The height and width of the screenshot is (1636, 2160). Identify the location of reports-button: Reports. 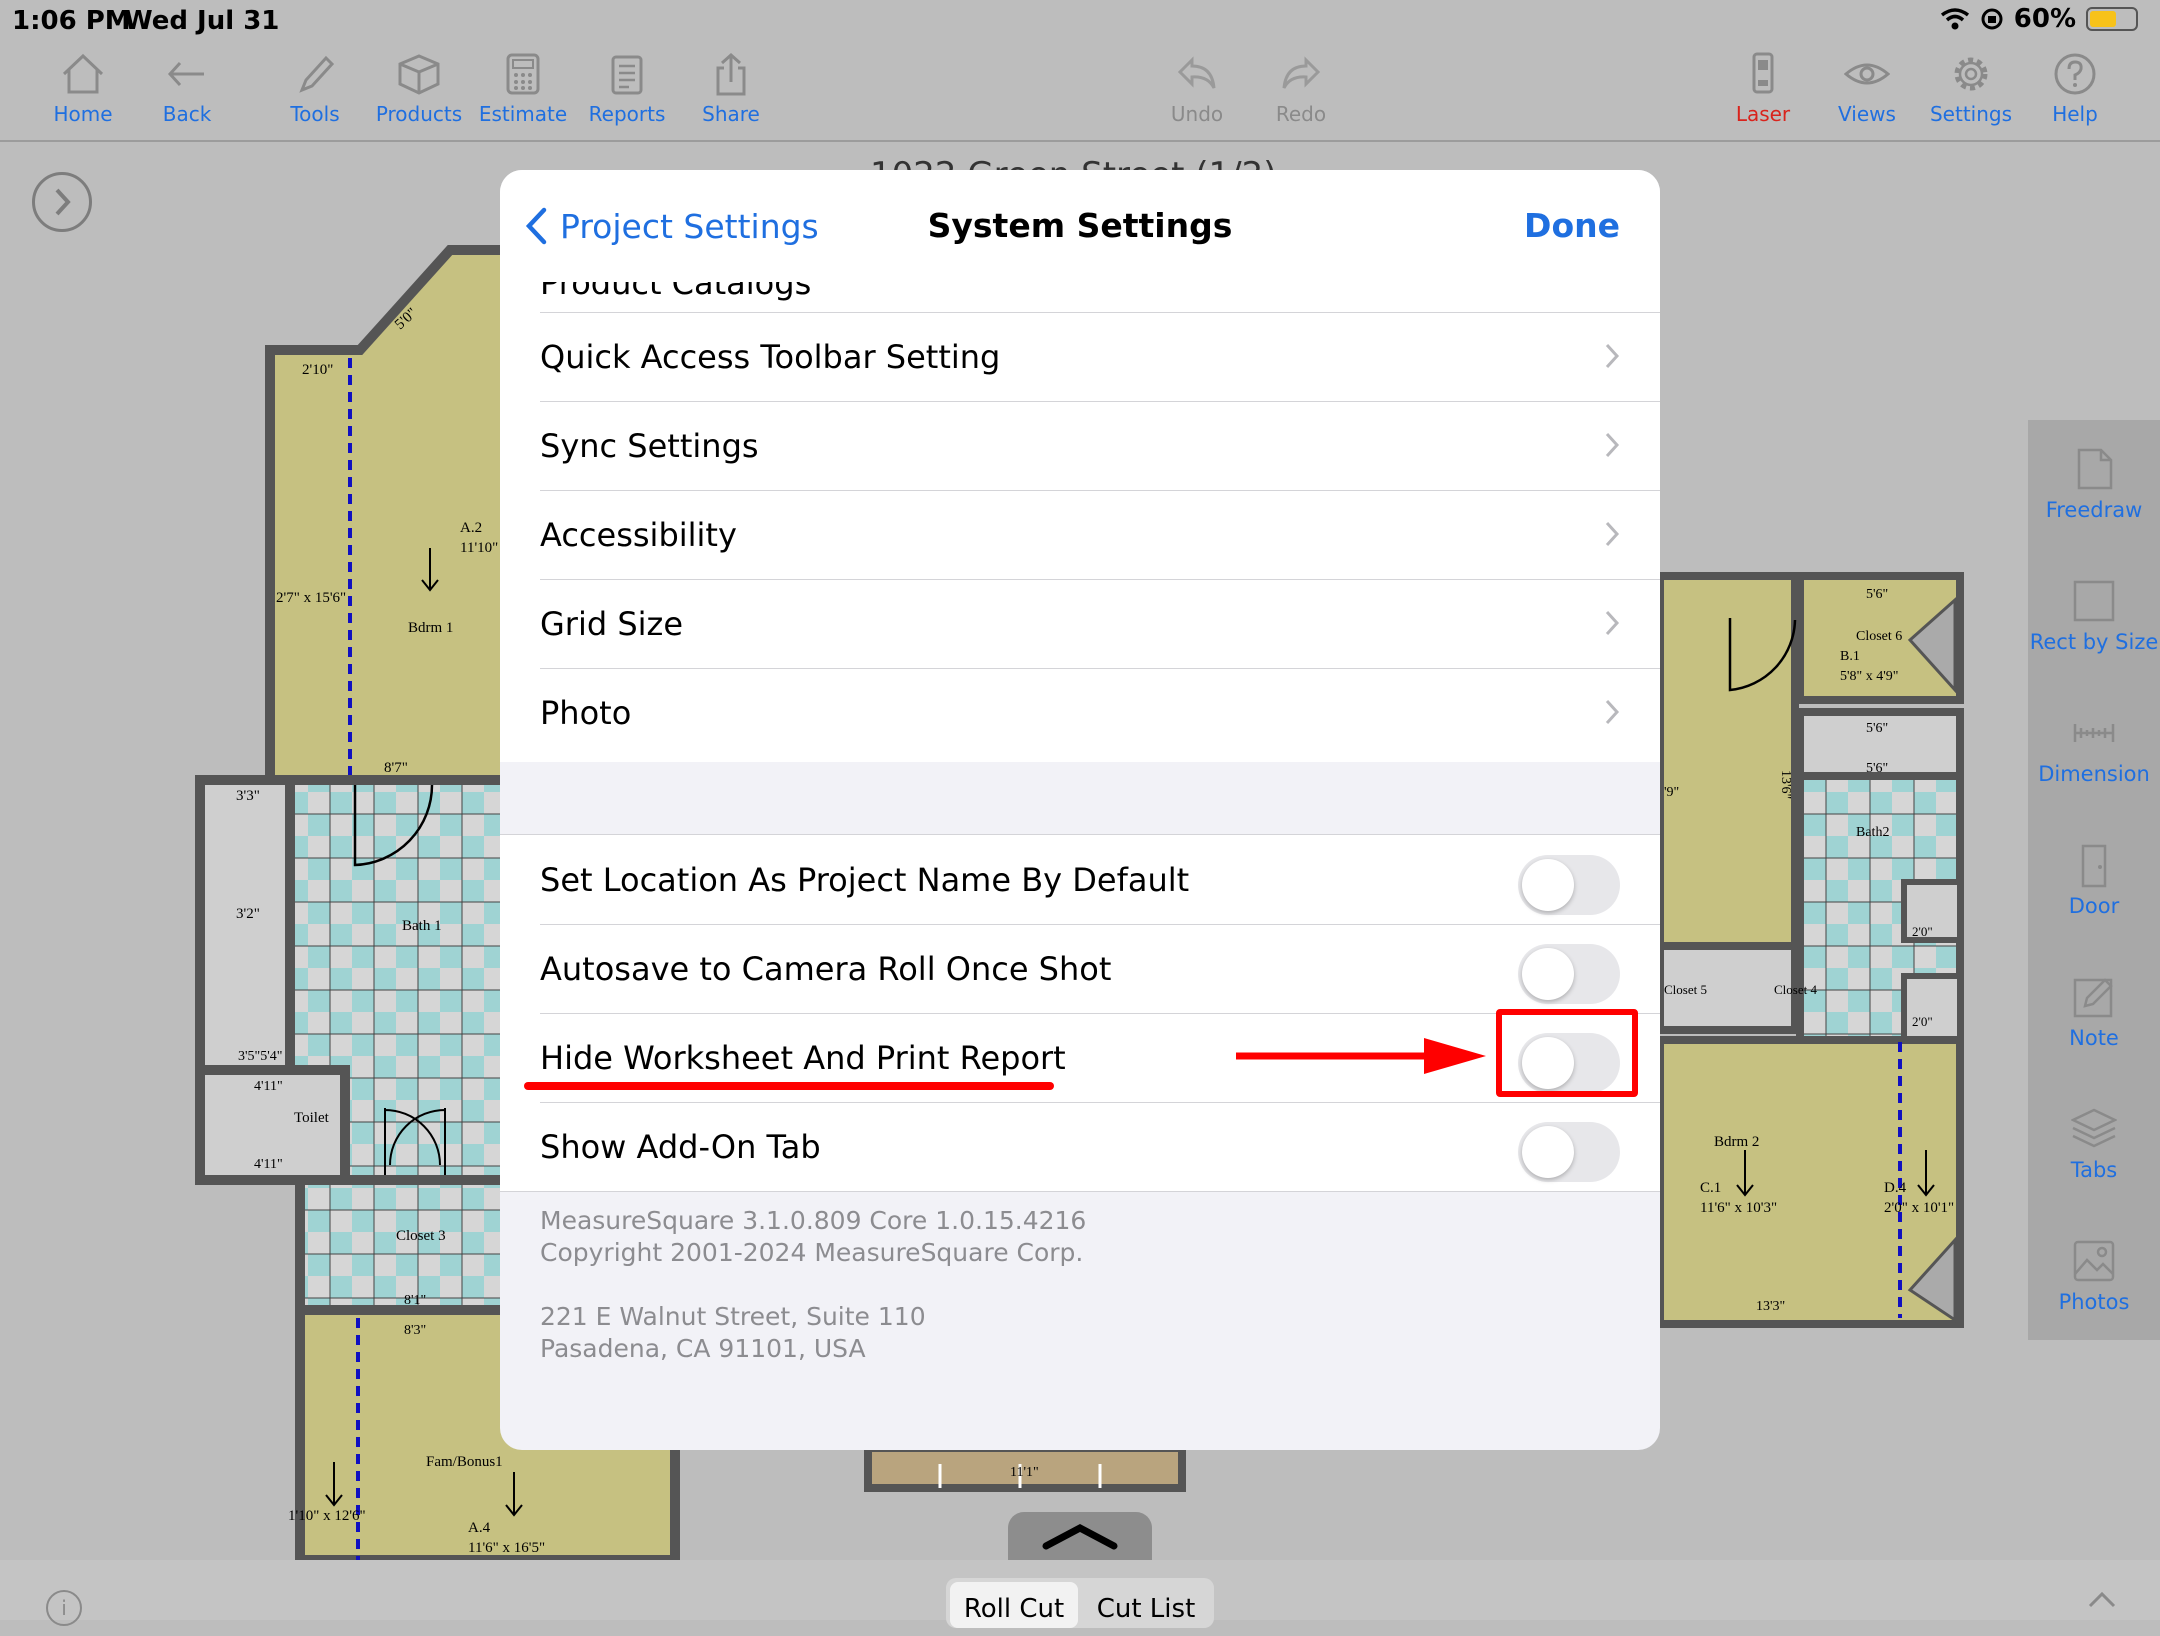
(627, 89).